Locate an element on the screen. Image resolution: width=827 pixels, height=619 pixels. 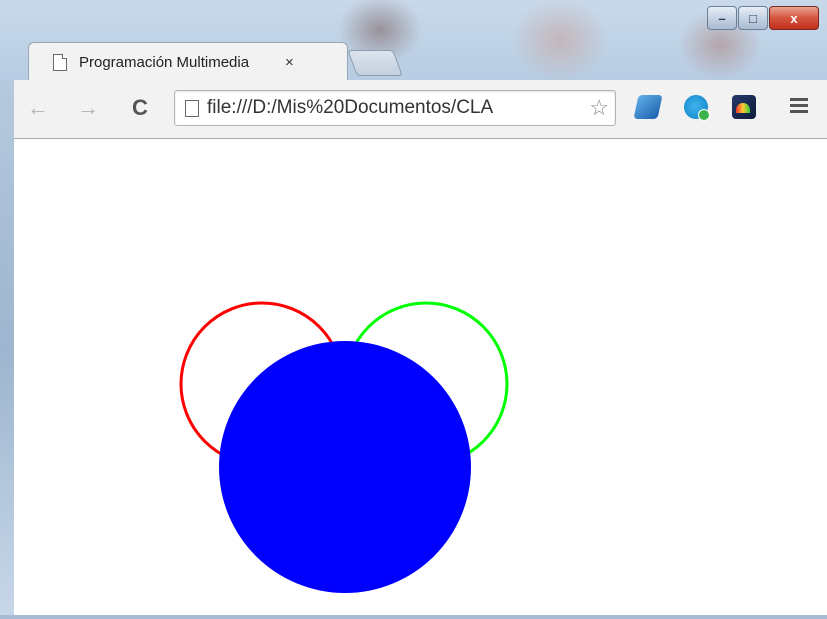
url-text: file:///D:/Mis%20Documentos/CLA is located at coordinates (397, 108).